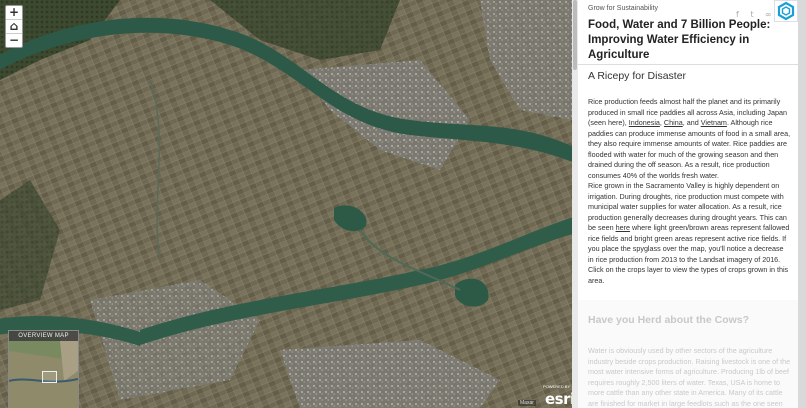 This screenshot has height=408, width=806. I want to click on link-china: China, so click(673, 122).